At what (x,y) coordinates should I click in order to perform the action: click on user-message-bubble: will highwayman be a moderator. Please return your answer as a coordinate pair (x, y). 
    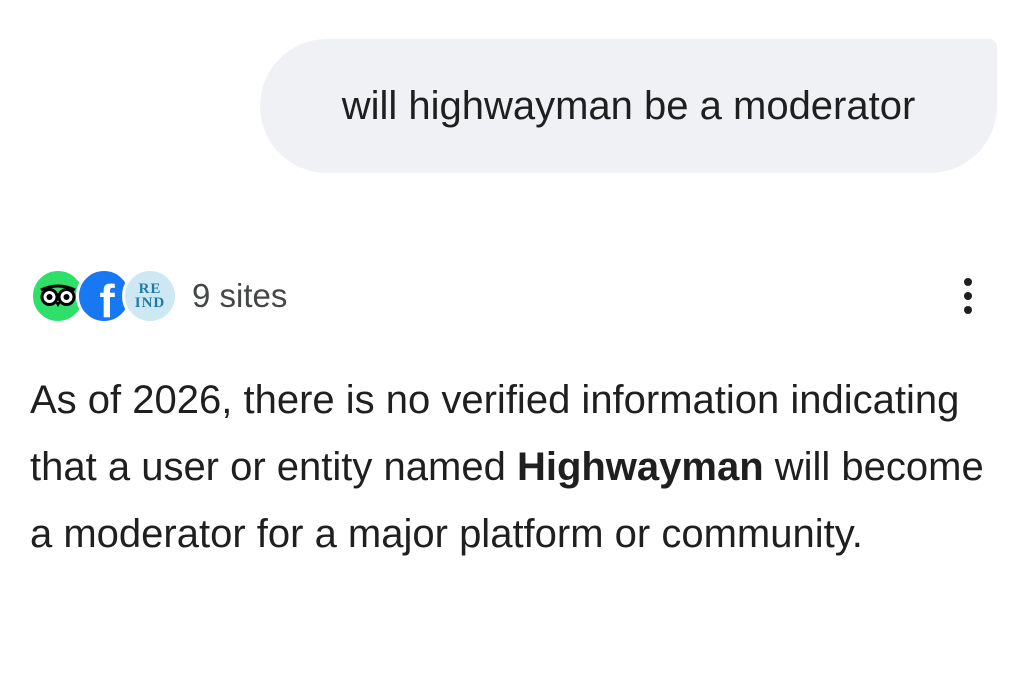
    Looking at the image, I should click on (628, 106).